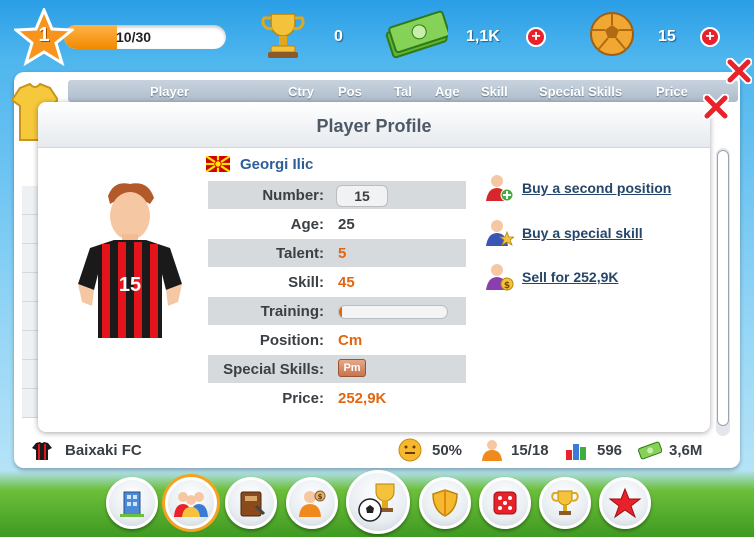 The height and width of the screenshot is (537, 754). What do you see at coordinates (393, 312) in the screenshot?
I see `training-progress-bar` at bounding box center [393, 312].